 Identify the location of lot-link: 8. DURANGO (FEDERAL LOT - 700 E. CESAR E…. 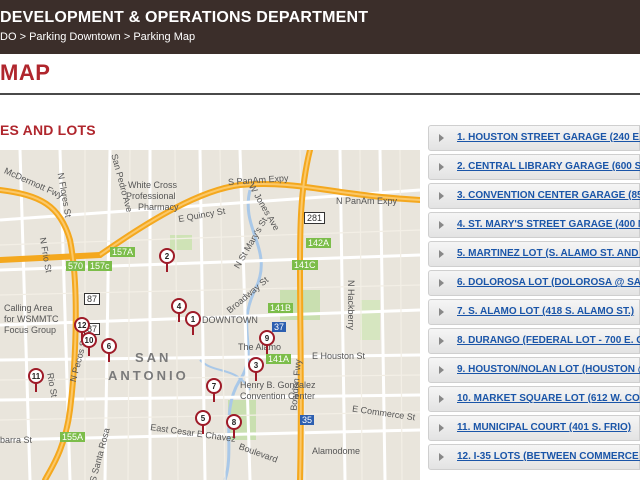
(548, 340).